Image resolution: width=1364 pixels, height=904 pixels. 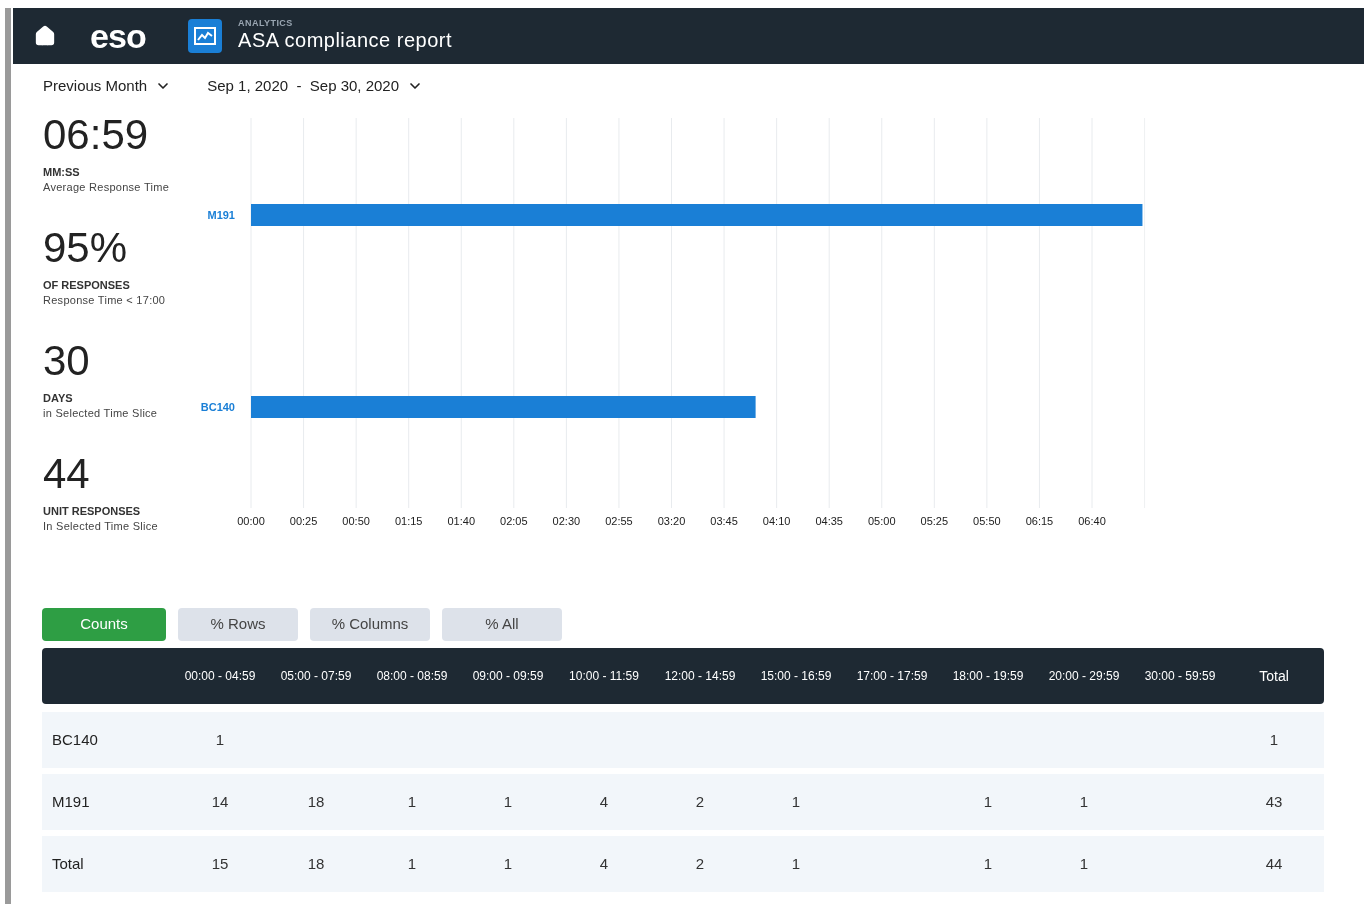 What do you see at coordinates (508, 676) in the screenshot?
I see `column-header: 09:00 - 09:59` at bounding box center [508, 676].